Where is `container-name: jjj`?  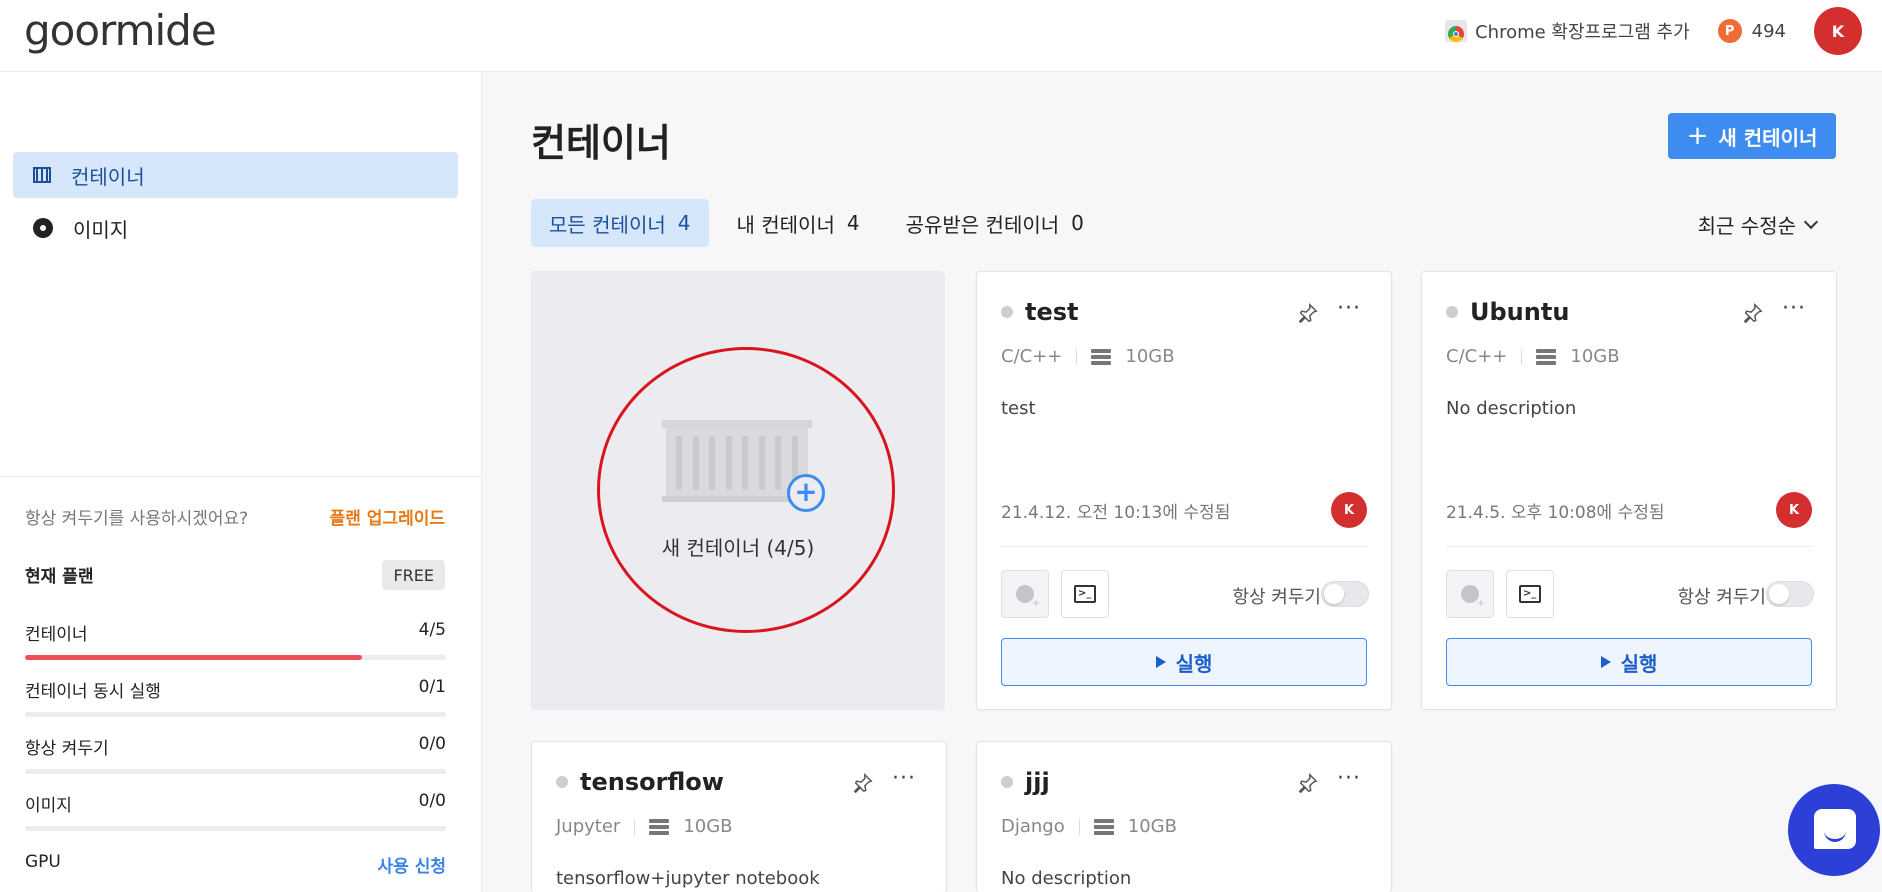
container-name: jjj is located at coordinates (1037, 782).